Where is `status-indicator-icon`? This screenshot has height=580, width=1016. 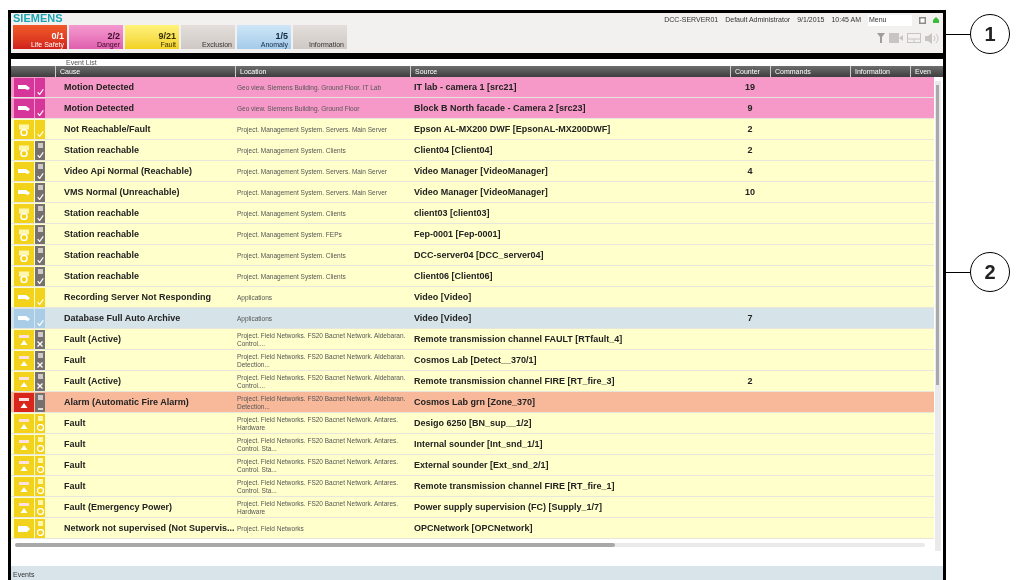 status-indicator-icon is located at coordinates (936, 20).